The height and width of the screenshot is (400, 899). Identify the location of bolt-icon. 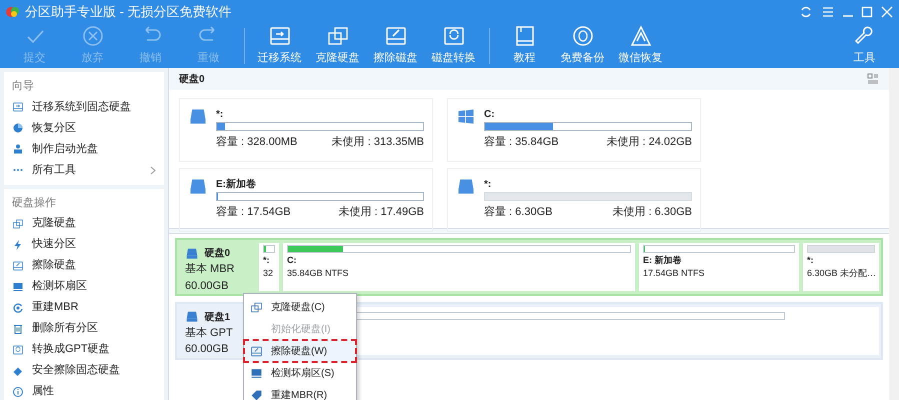
(18, 244).